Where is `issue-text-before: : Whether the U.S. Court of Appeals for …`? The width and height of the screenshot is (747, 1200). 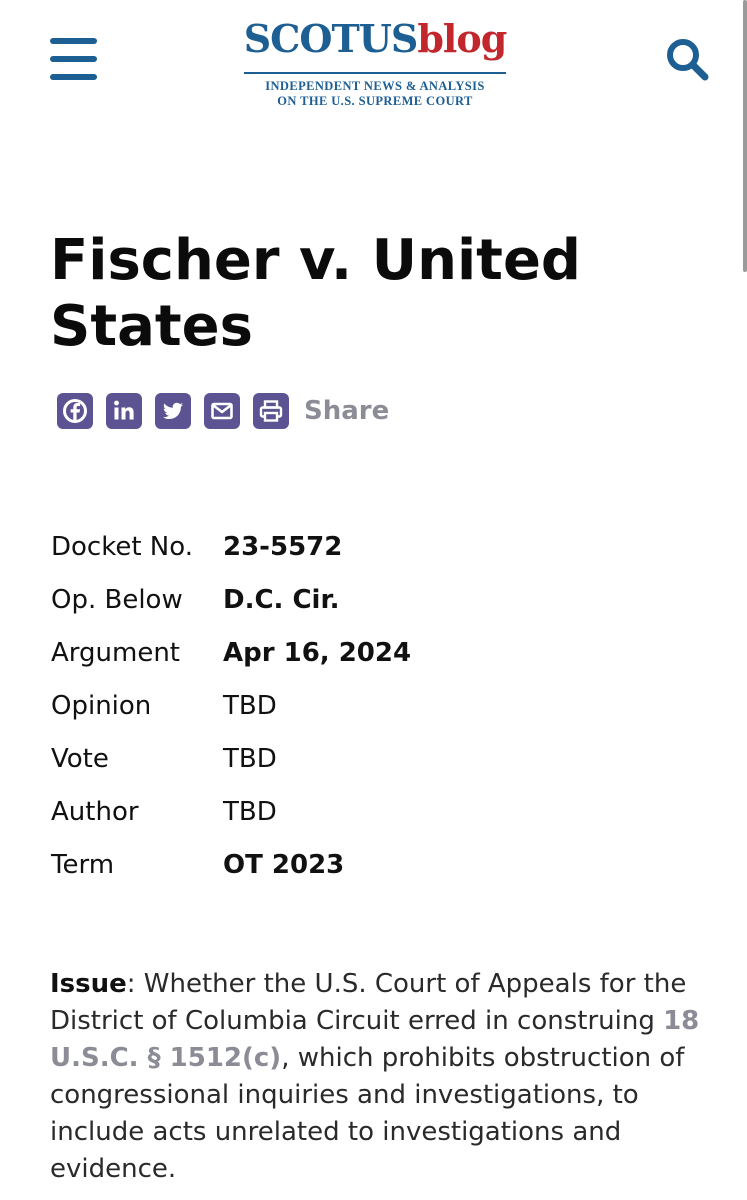
issue-text-before: : Whether the U.S. Court of Appeals for … is located at coordinates (368, 1002).